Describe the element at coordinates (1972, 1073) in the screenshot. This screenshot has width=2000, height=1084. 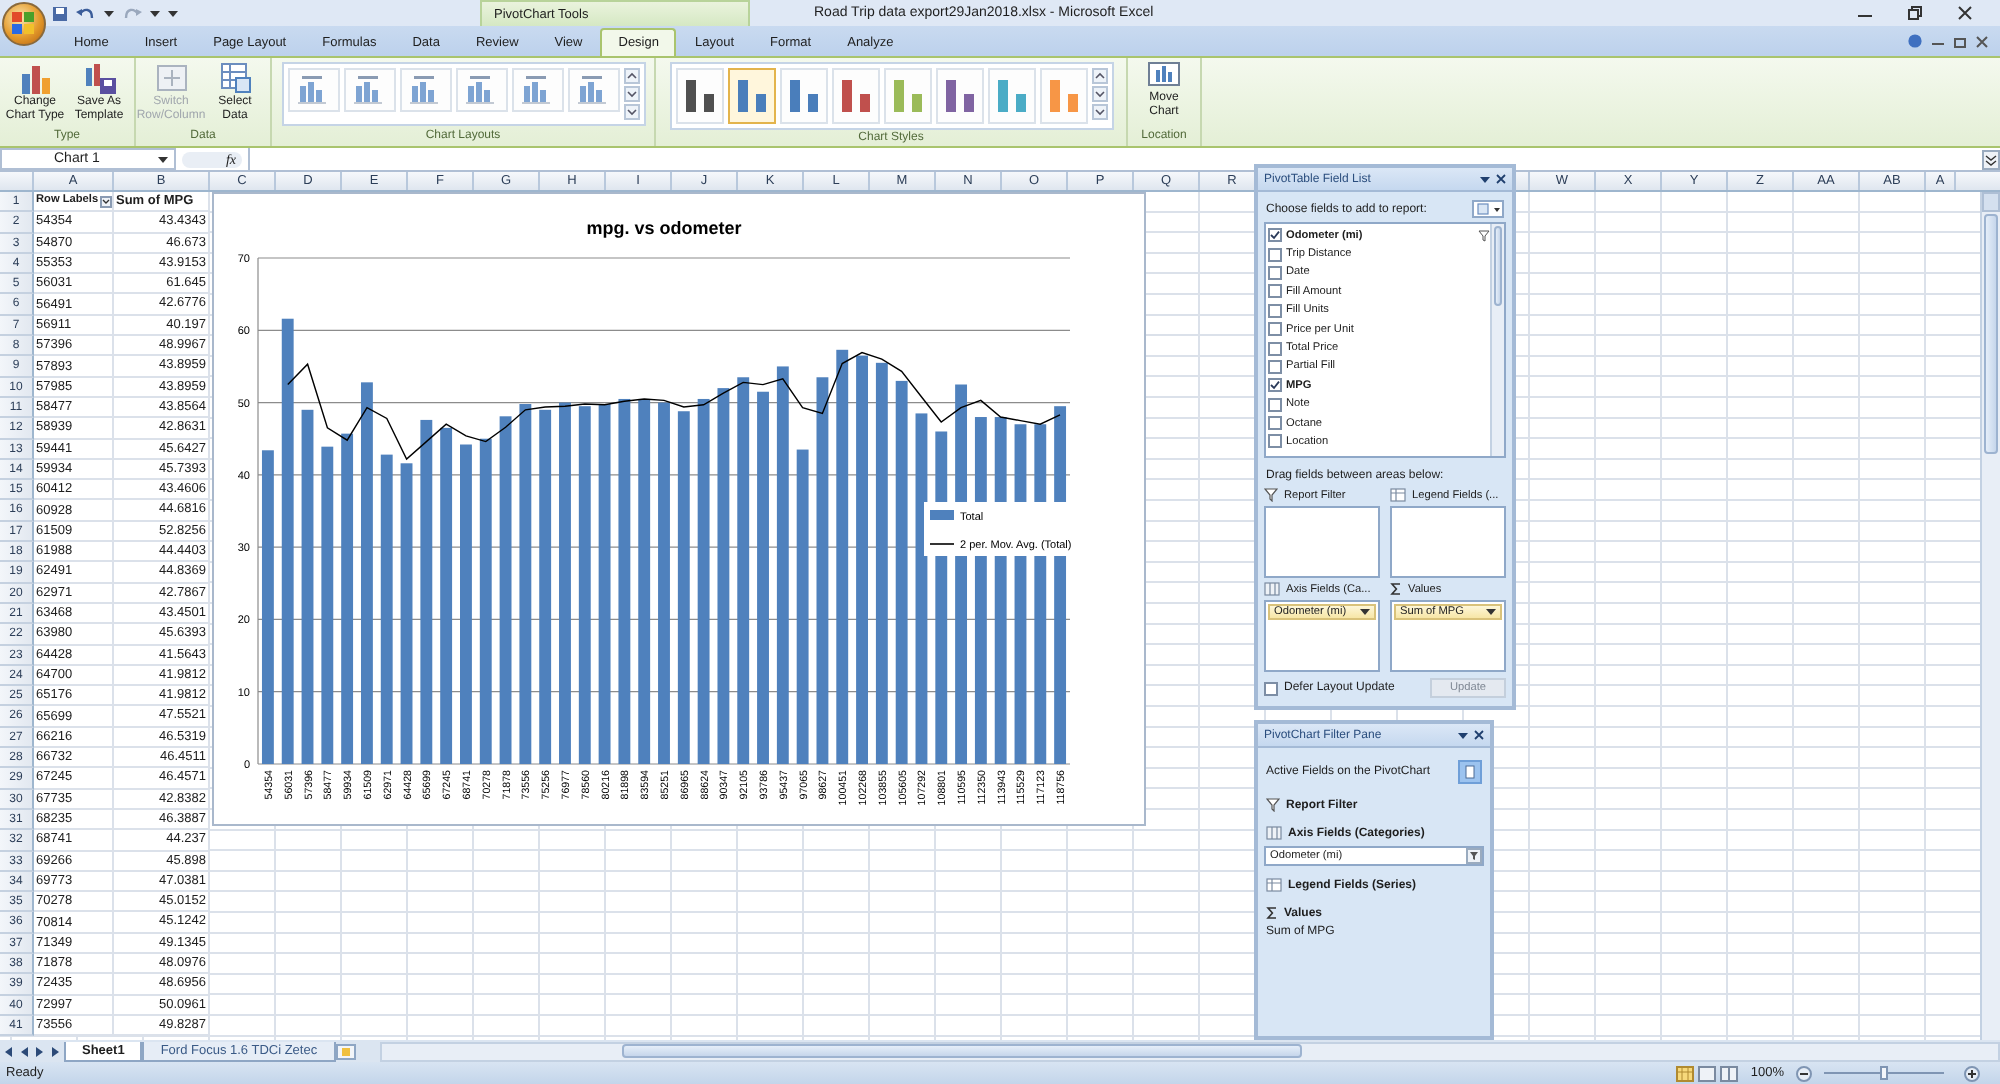
I see `zoom-in-icon` at that location.